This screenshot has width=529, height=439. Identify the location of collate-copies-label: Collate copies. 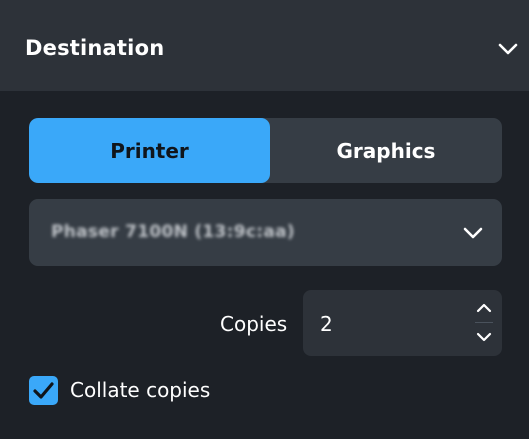
(140, 390).